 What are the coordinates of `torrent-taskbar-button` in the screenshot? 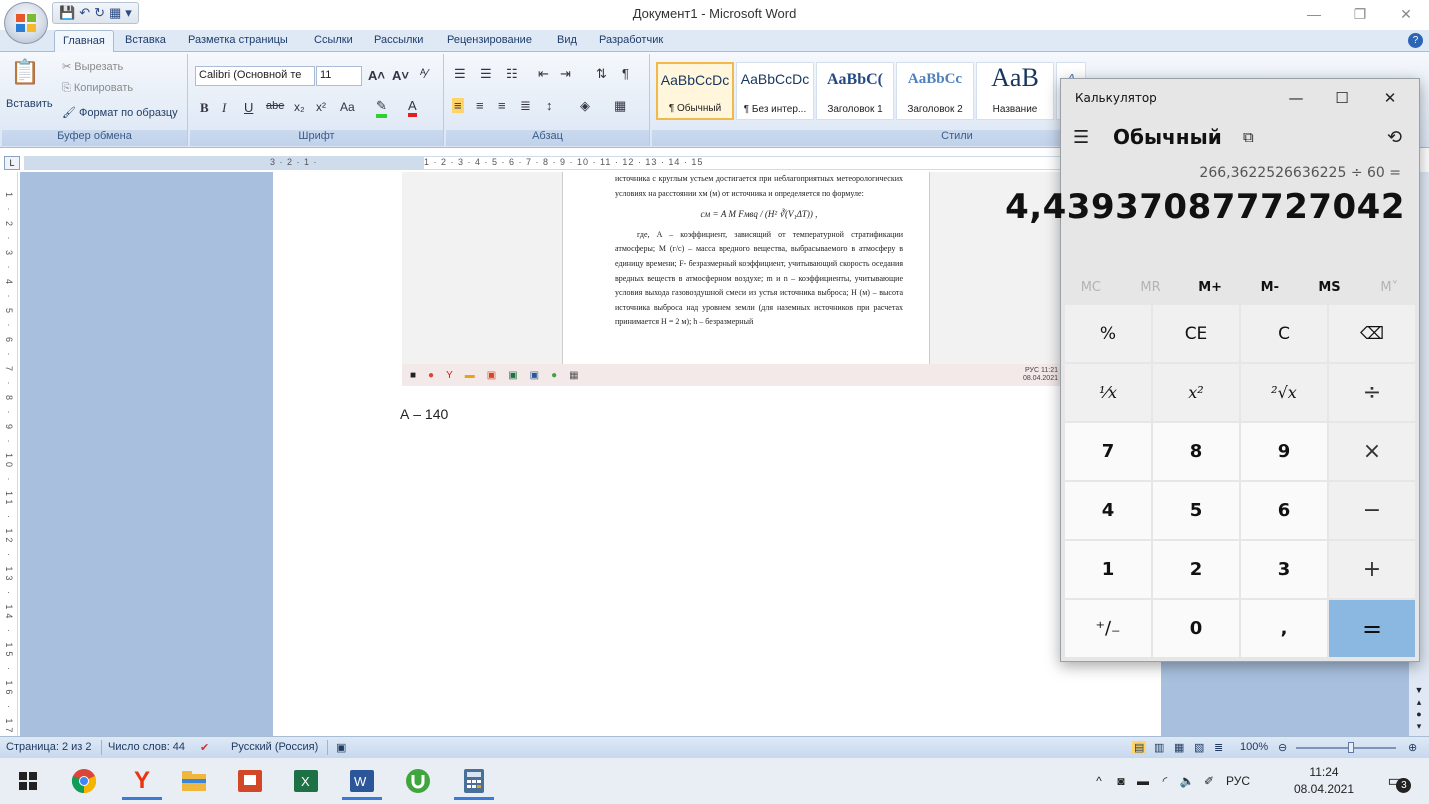 It's located at (418, 781).